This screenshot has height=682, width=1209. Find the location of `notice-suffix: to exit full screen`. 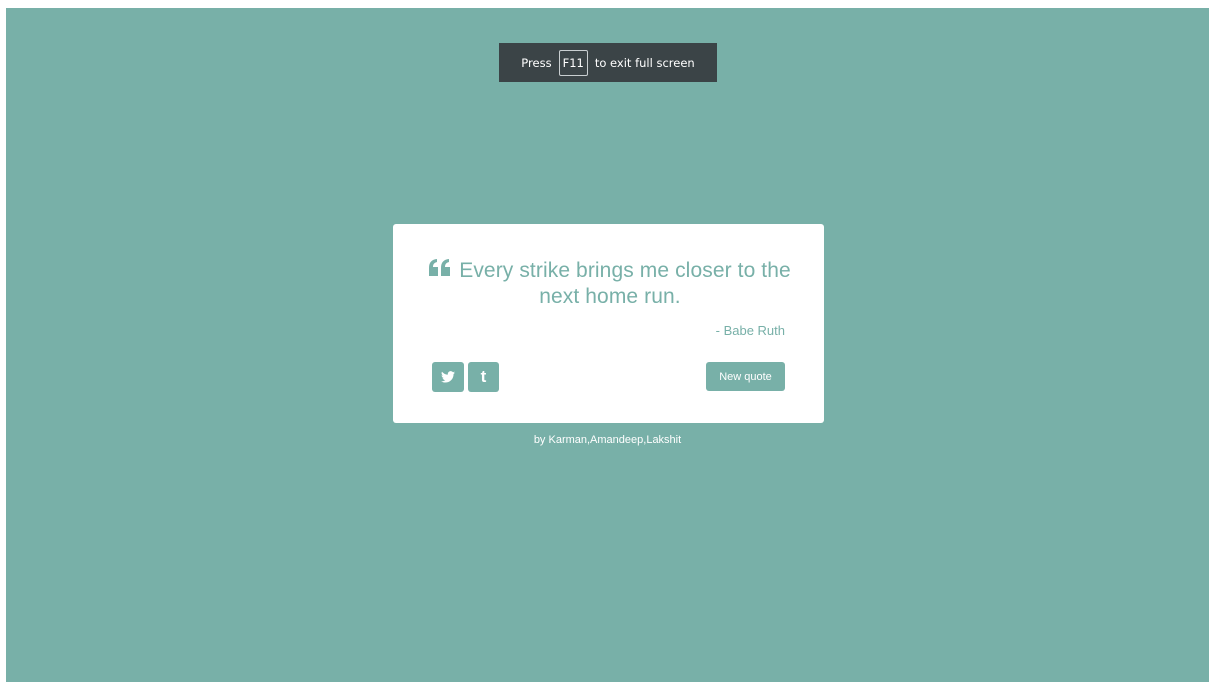

notice-suffix: to exit full screen is located at coordinates (644, 62).